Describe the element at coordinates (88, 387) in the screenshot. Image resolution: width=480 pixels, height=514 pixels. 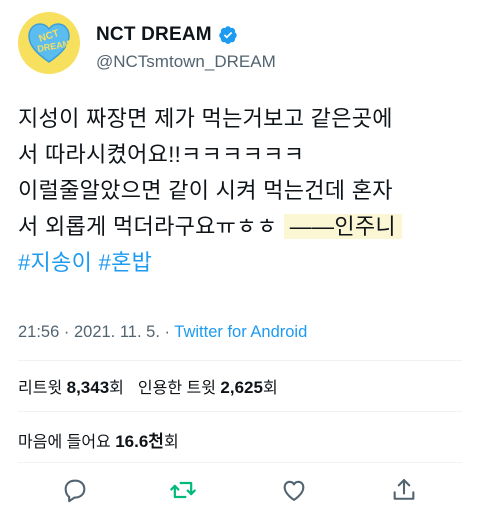
I see `retweets-count: 8,343` at that location.